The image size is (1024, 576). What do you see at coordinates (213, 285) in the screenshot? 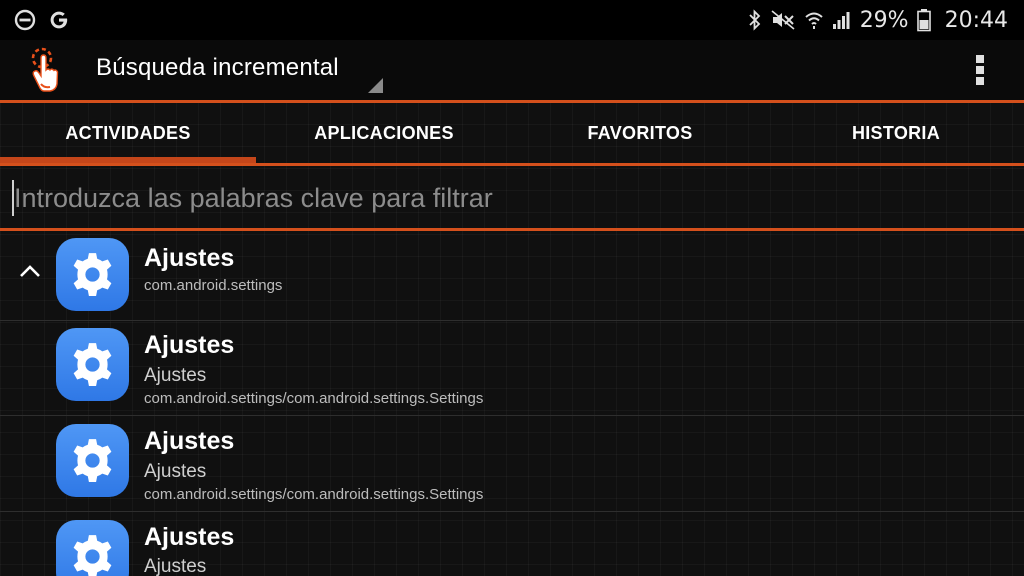
I see `item-package: com.android.settings` at bounding box center [213, 285].